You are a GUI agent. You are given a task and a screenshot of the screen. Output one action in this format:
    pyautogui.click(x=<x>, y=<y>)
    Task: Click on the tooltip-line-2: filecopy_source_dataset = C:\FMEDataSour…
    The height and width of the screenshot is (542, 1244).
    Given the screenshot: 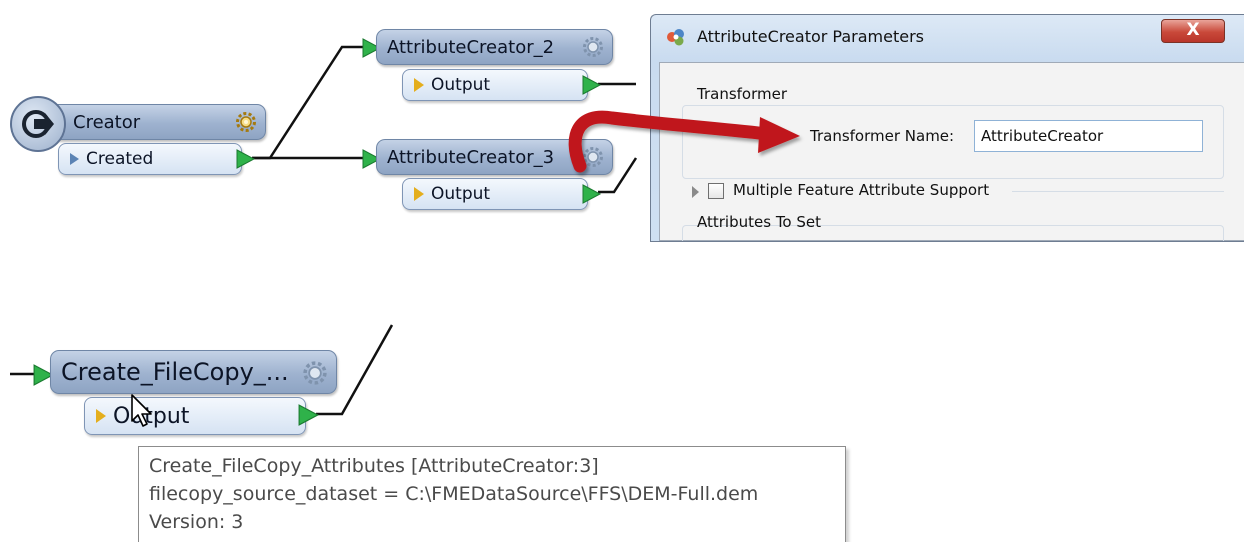 What is the action you would take?
    pyautogui.click(x=454, y=494)
    